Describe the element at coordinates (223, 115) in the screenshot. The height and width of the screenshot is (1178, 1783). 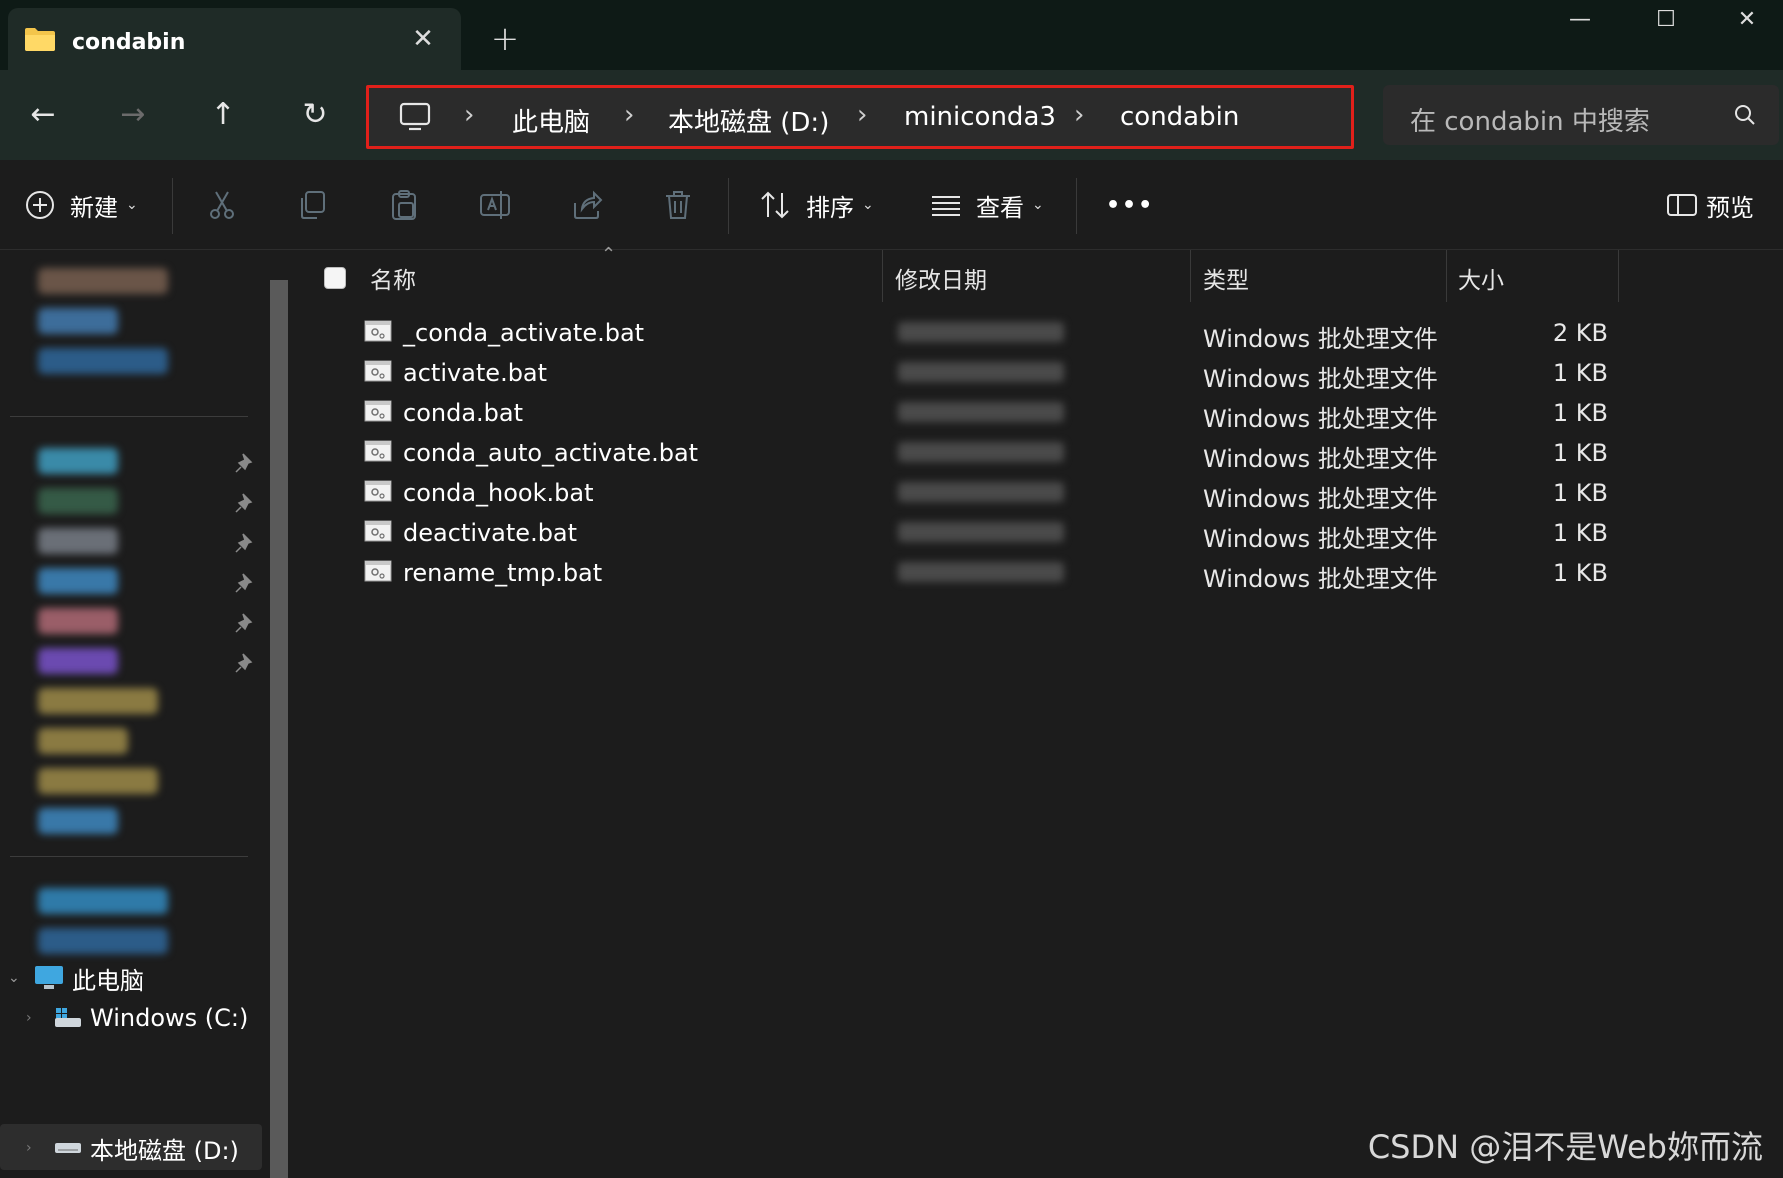
I see `up-button: ↑` at that location.